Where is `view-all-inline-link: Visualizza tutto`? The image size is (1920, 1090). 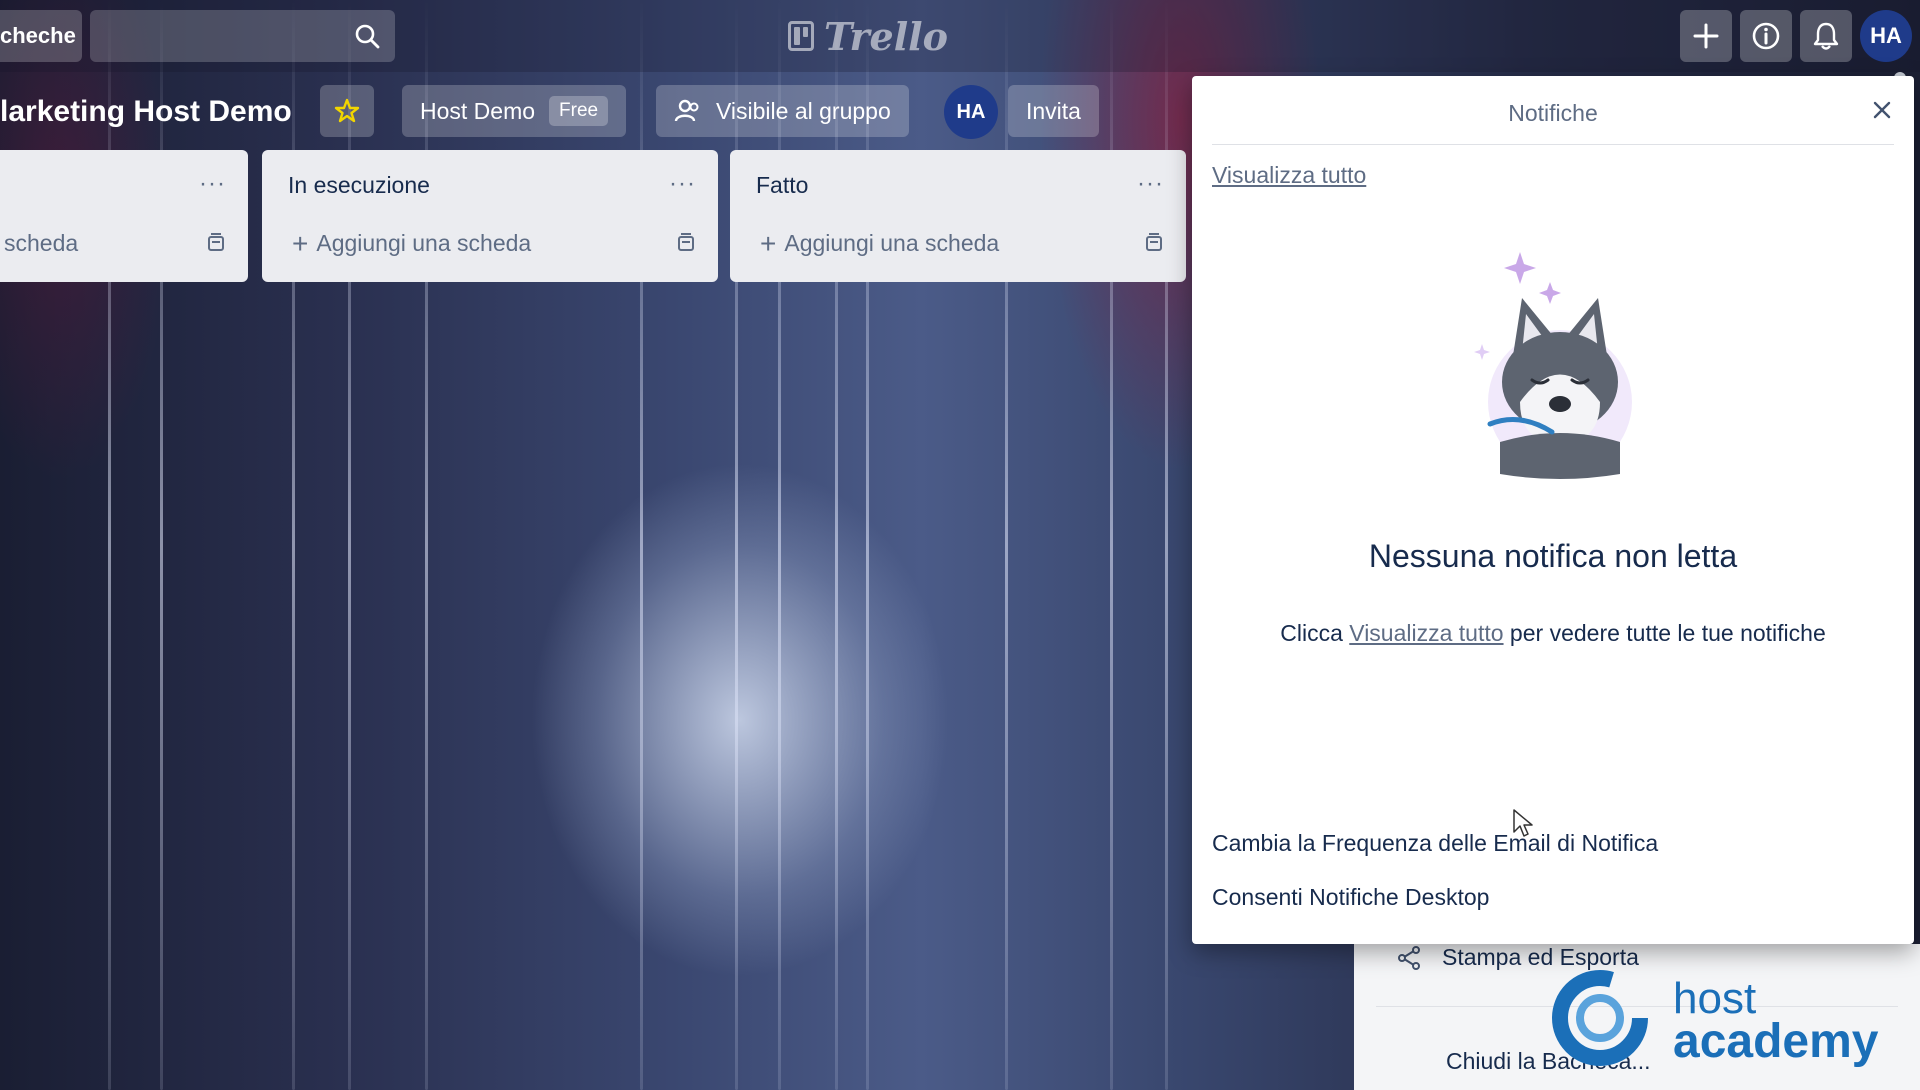 view-all-inline-link: Visualizza tutto is located at coordinates (1426, 633).